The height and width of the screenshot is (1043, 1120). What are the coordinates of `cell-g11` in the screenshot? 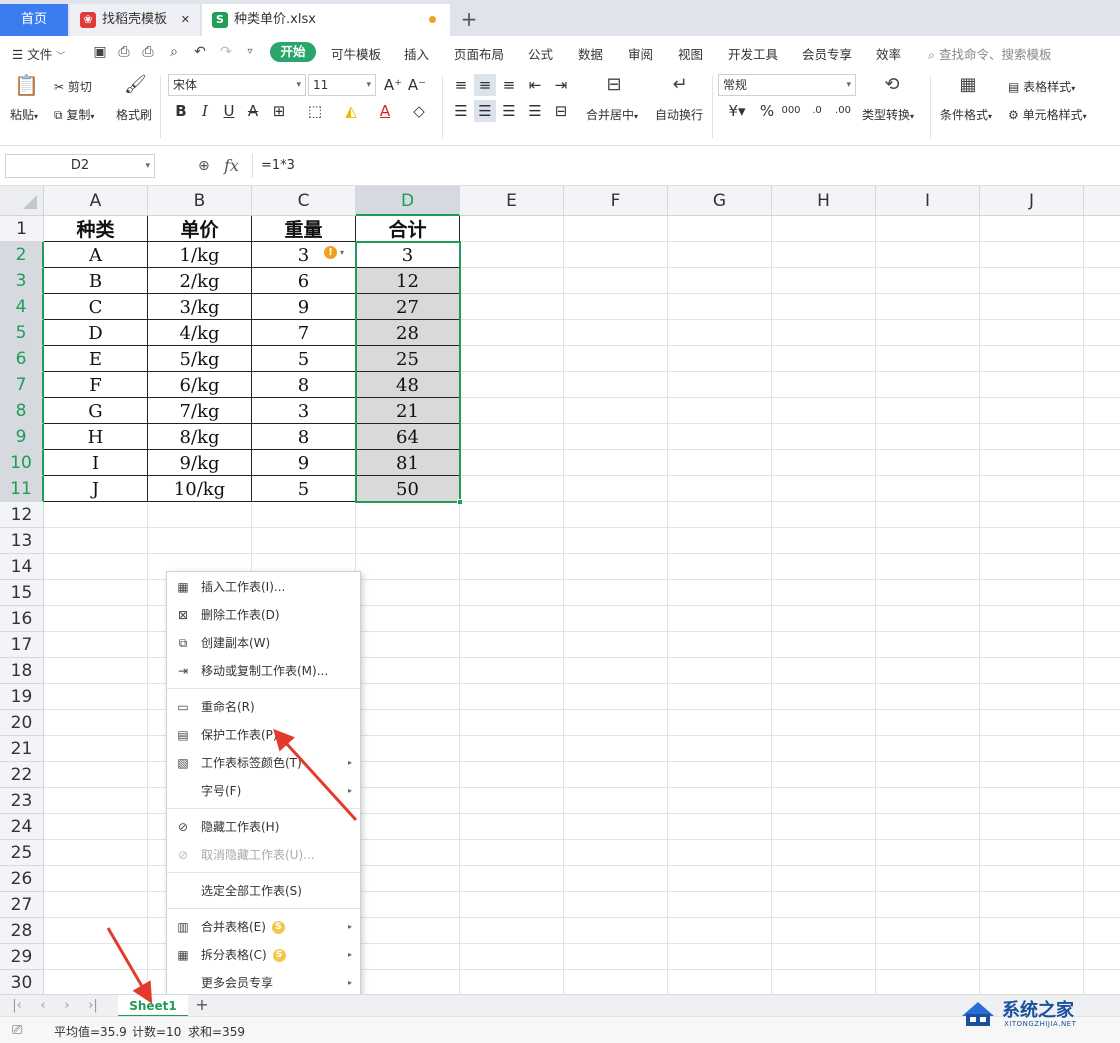 It's located at (720, 489).